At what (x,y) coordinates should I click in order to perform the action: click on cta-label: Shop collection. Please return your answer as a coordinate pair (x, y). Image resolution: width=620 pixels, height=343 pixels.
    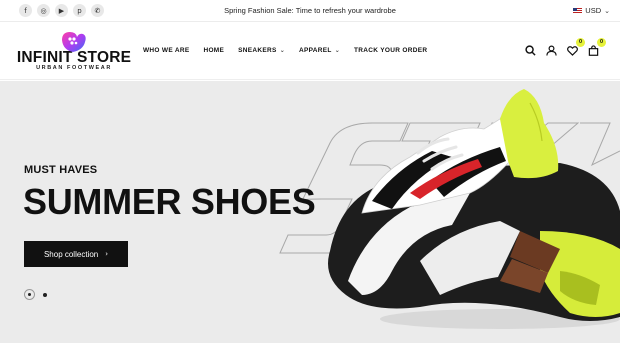
    Looking at the image, I should click on (71, 254).